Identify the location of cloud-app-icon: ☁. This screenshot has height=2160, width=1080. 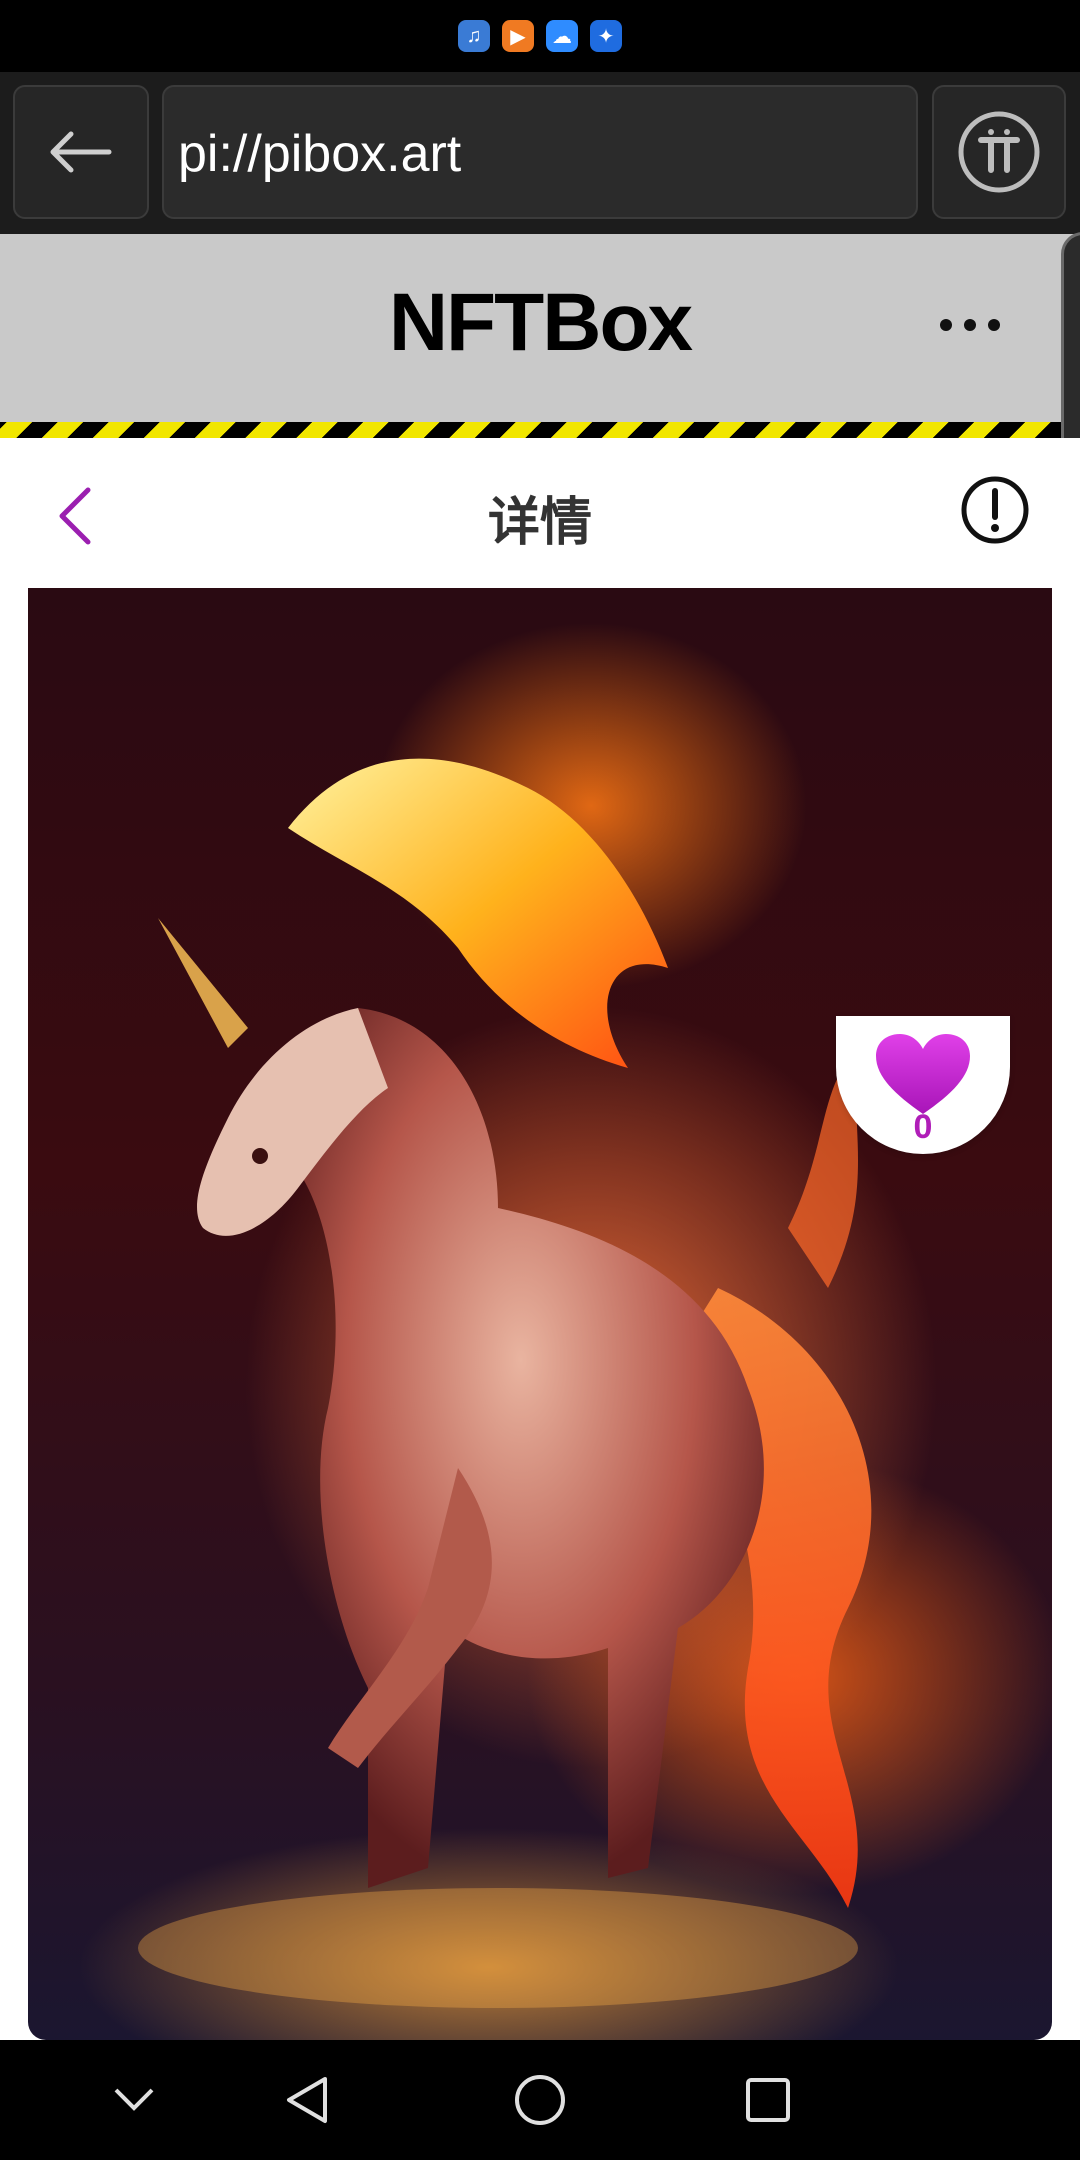
(562, 36).